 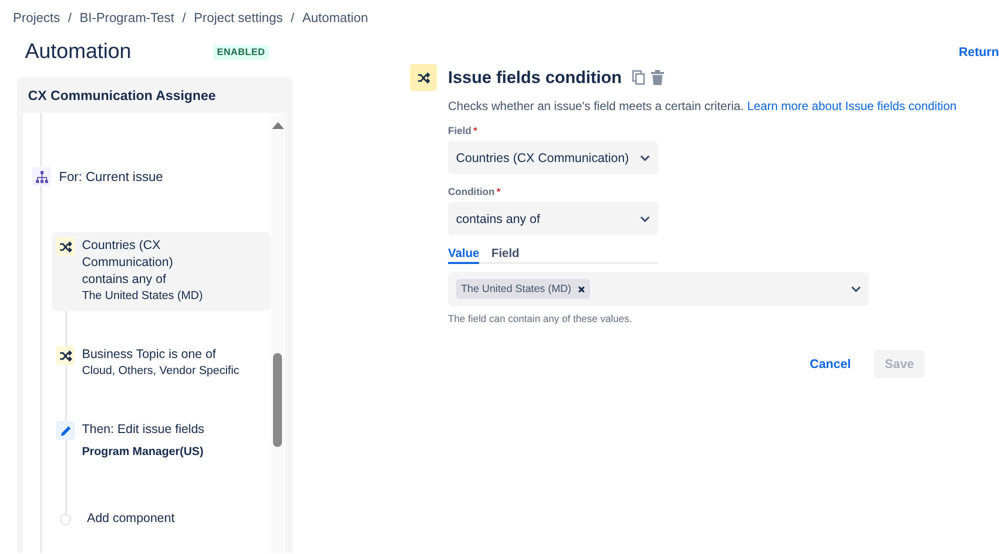 I want to click on component-detail: Program Manager(US), so click(x=143, y=452).